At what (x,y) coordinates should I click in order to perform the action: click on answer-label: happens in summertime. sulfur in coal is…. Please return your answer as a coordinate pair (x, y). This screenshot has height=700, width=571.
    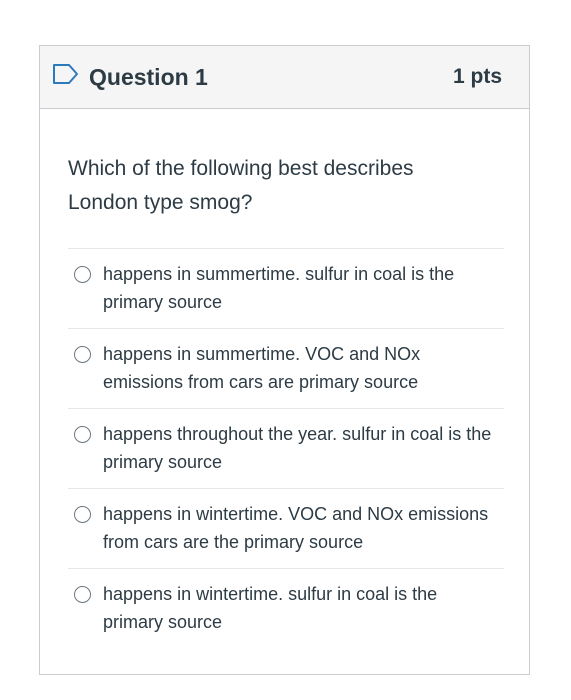
    Looking at the image, I should click on (279, 288).